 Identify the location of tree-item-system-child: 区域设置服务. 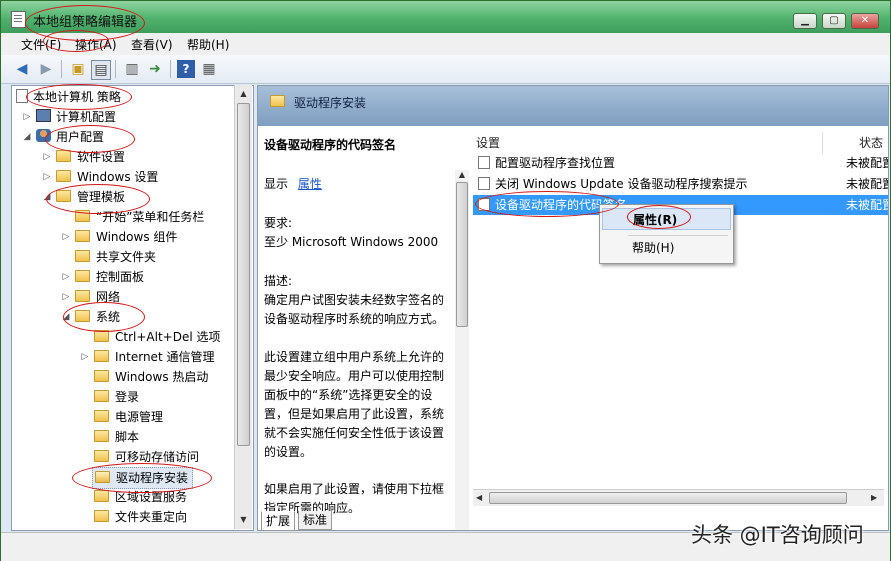
(140, 497).